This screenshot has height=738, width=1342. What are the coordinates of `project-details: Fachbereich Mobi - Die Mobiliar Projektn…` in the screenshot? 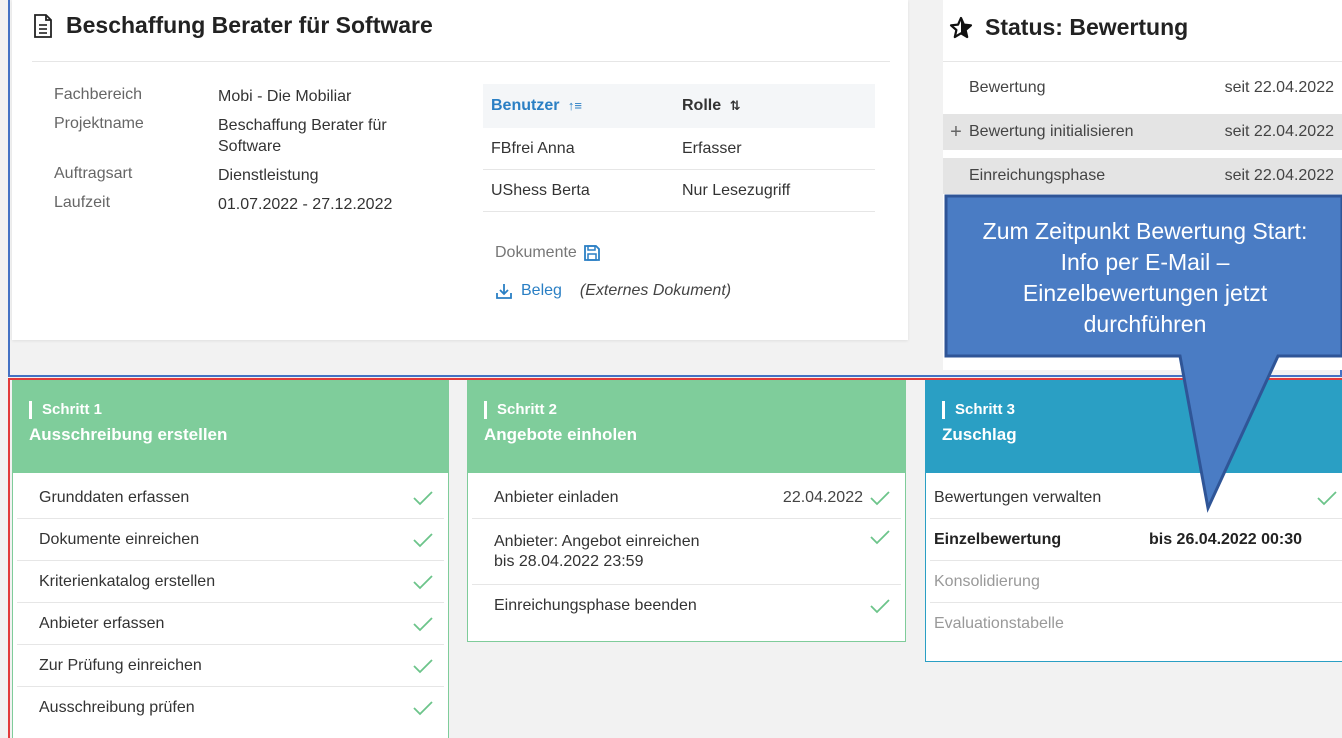 It's located at (241, 154).